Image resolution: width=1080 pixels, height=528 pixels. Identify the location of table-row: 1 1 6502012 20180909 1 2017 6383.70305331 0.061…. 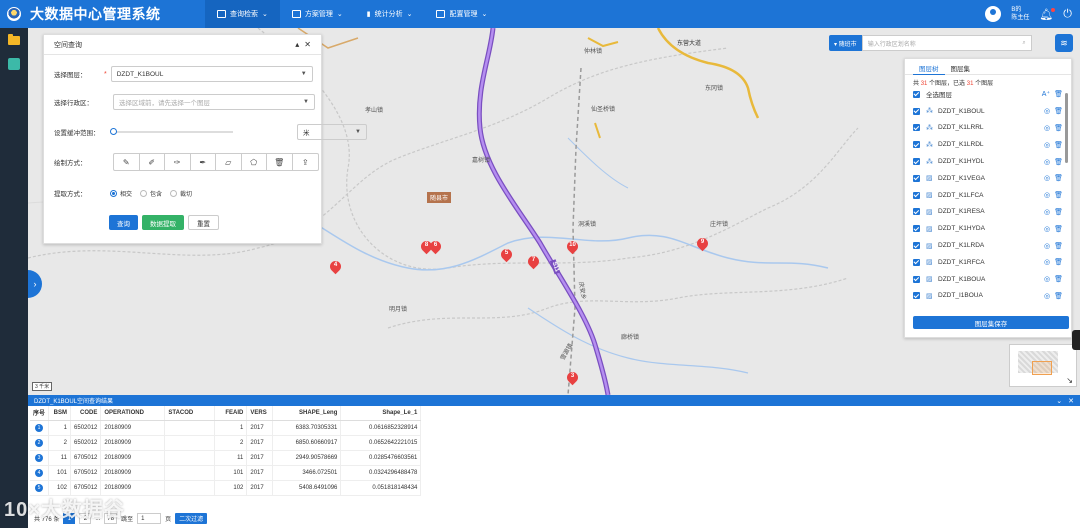
(226, 428).